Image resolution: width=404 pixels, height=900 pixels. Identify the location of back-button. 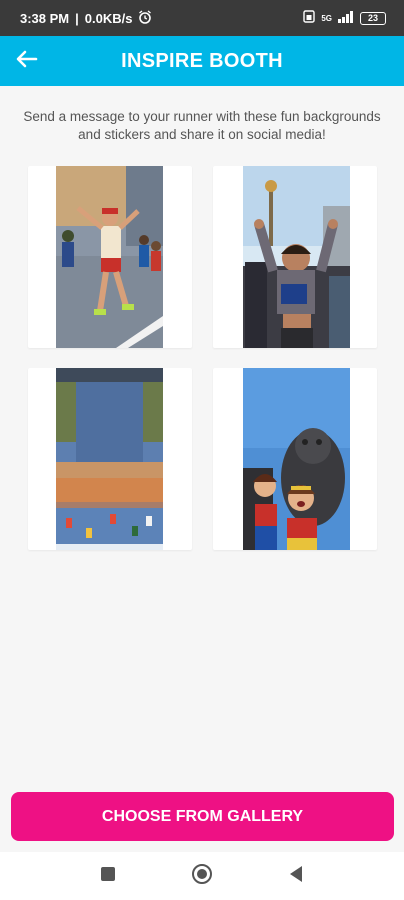
(27, 61).